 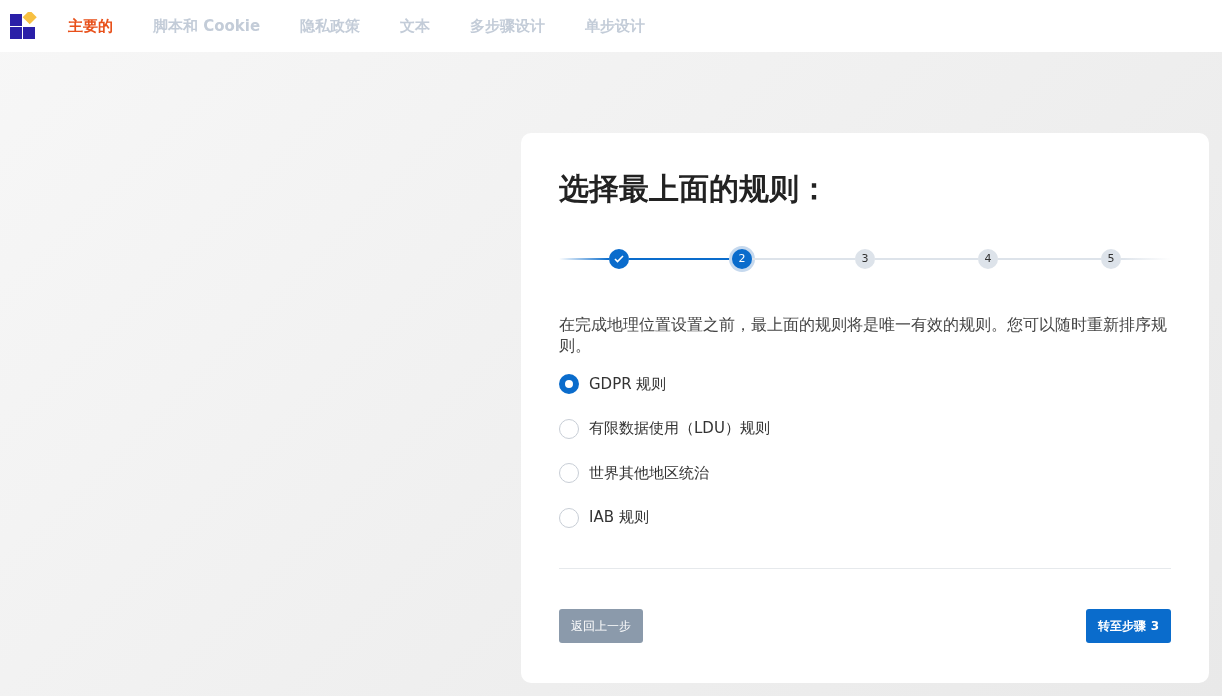 What do you see at coordinates (694, 189) in the screenshot?
I see `card-title: 选择最上面的规则：` at bounding box center [694, 189].